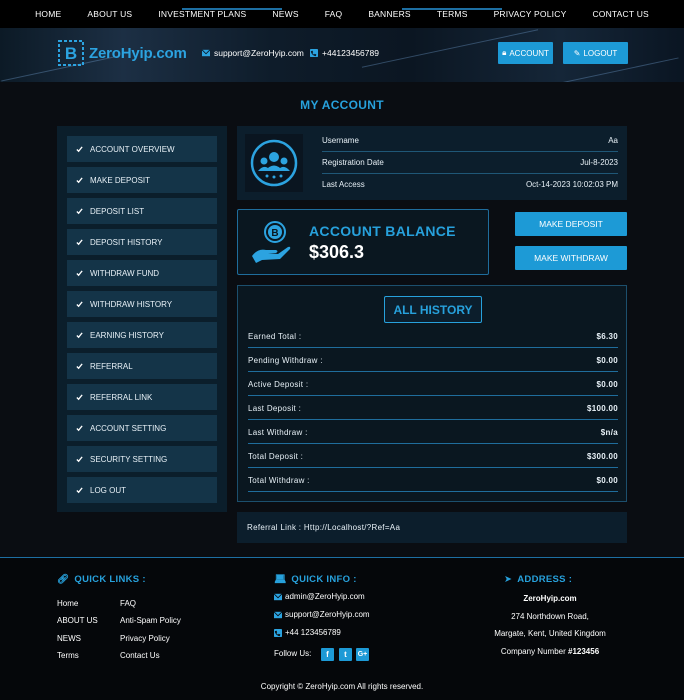 The image size is (684, 700). What do you see at coordinates (620, 14) in the screenshot?
I see `nav-contact-us: CONTACT US` at bounding box center [620, 14].